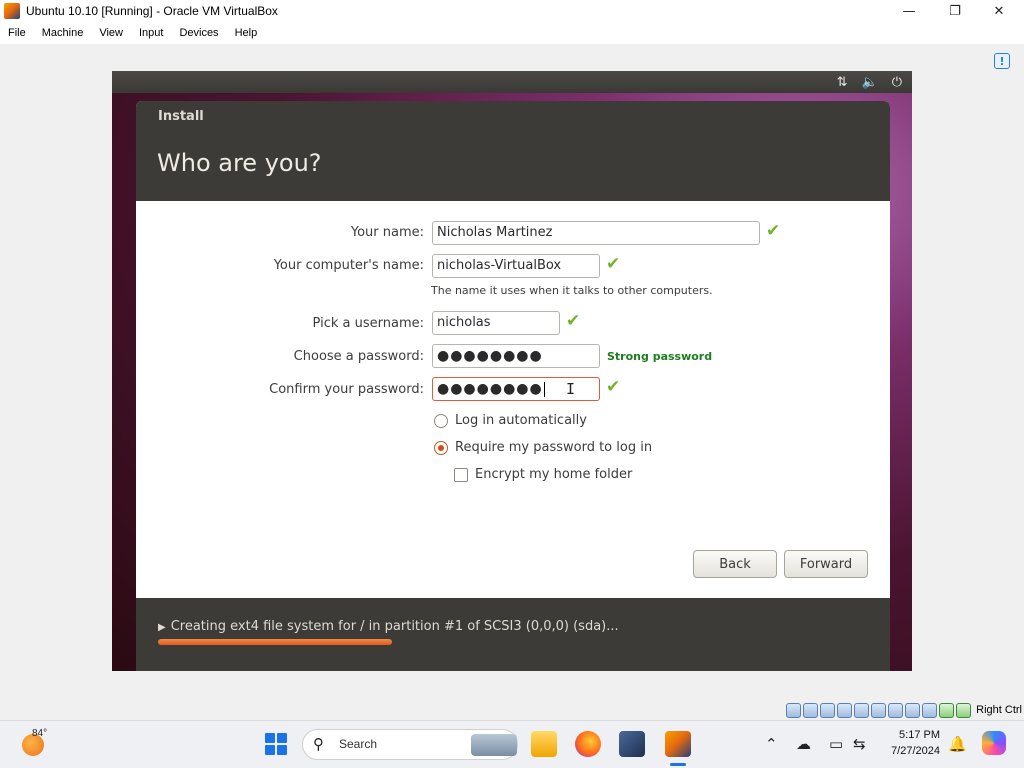 This screenshot has height=768, width=1024. Describe the element at coordinates (678, 764) in the screenshot. I see `active-app-indicator` at that location.